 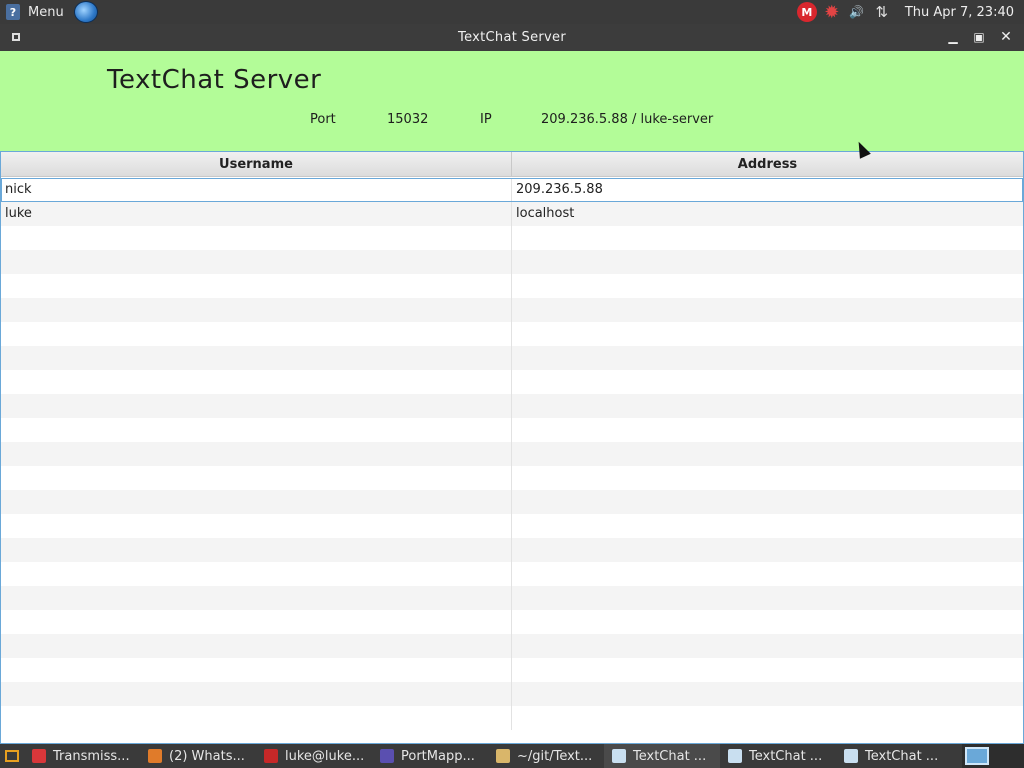 What do you see at coordinates (882, 12) in the screenshot?
I see `network-icon: ⇅` at bounding box center [882, 12].